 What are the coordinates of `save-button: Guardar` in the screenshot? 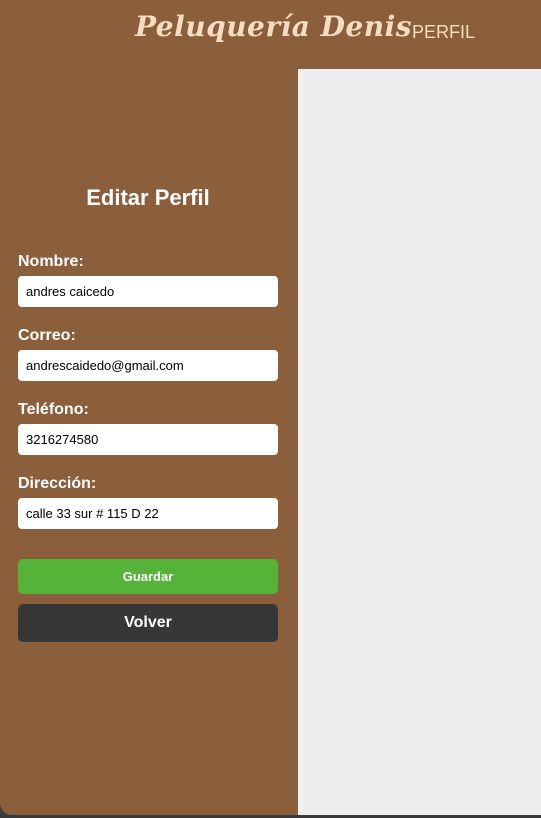 It's located at (148, 576).